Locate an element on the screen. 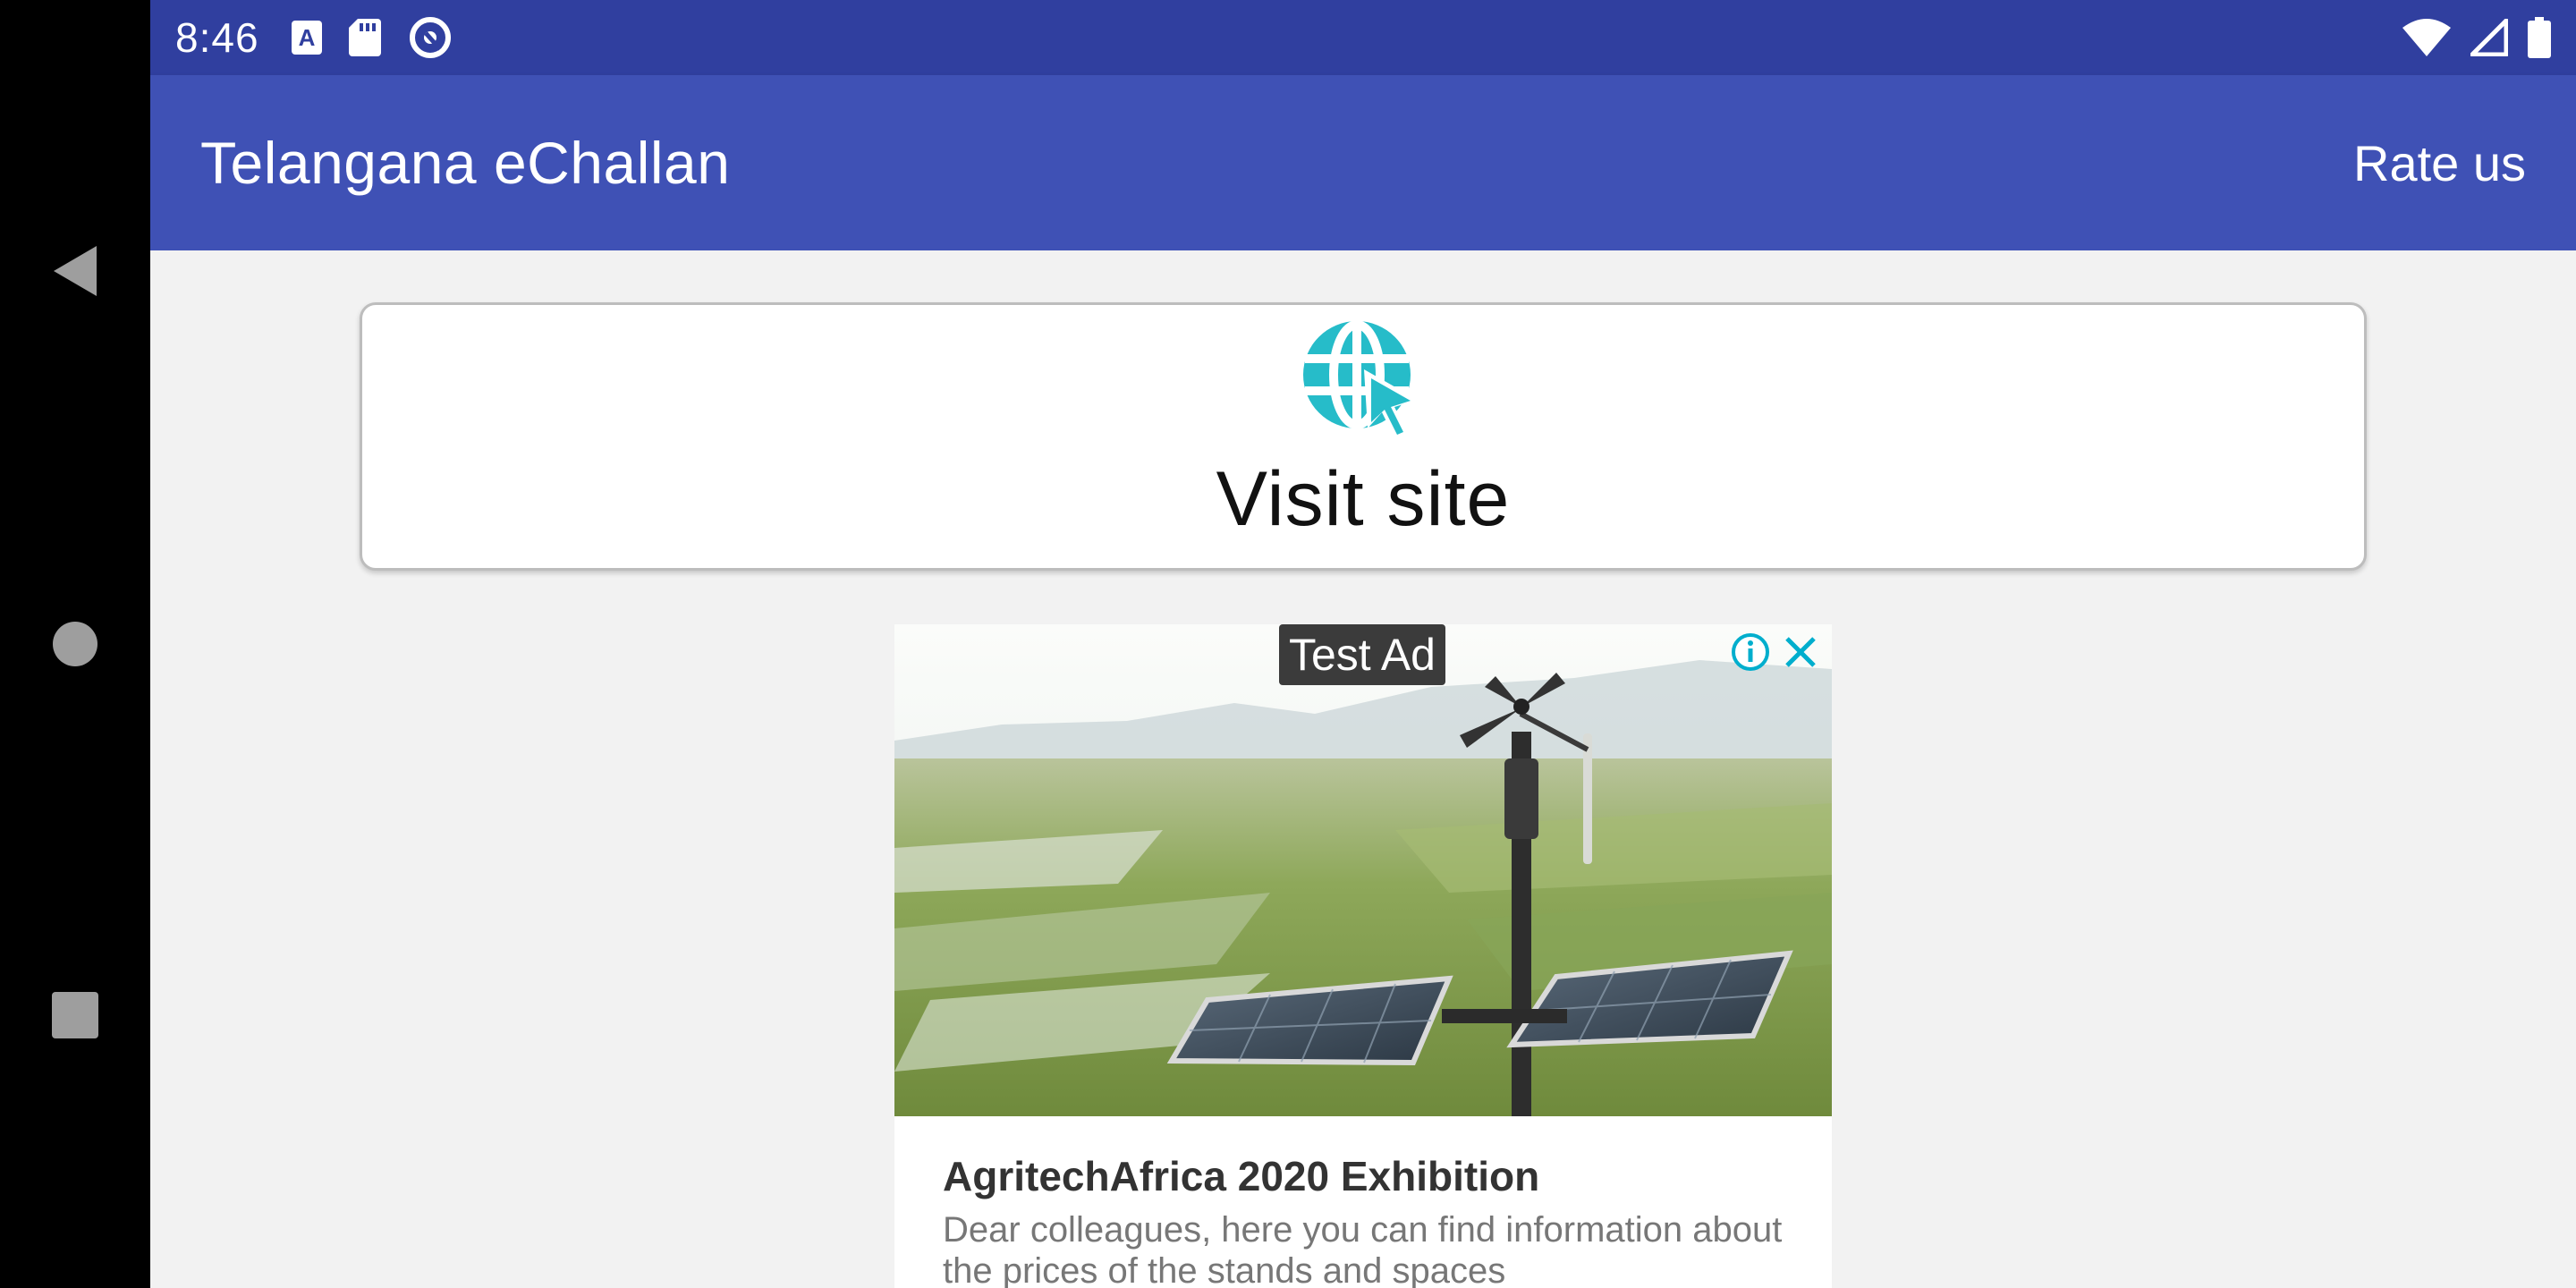 This screenshot has height=1288, width=2576. status-system-icons is located at coordinates (2476, 37).